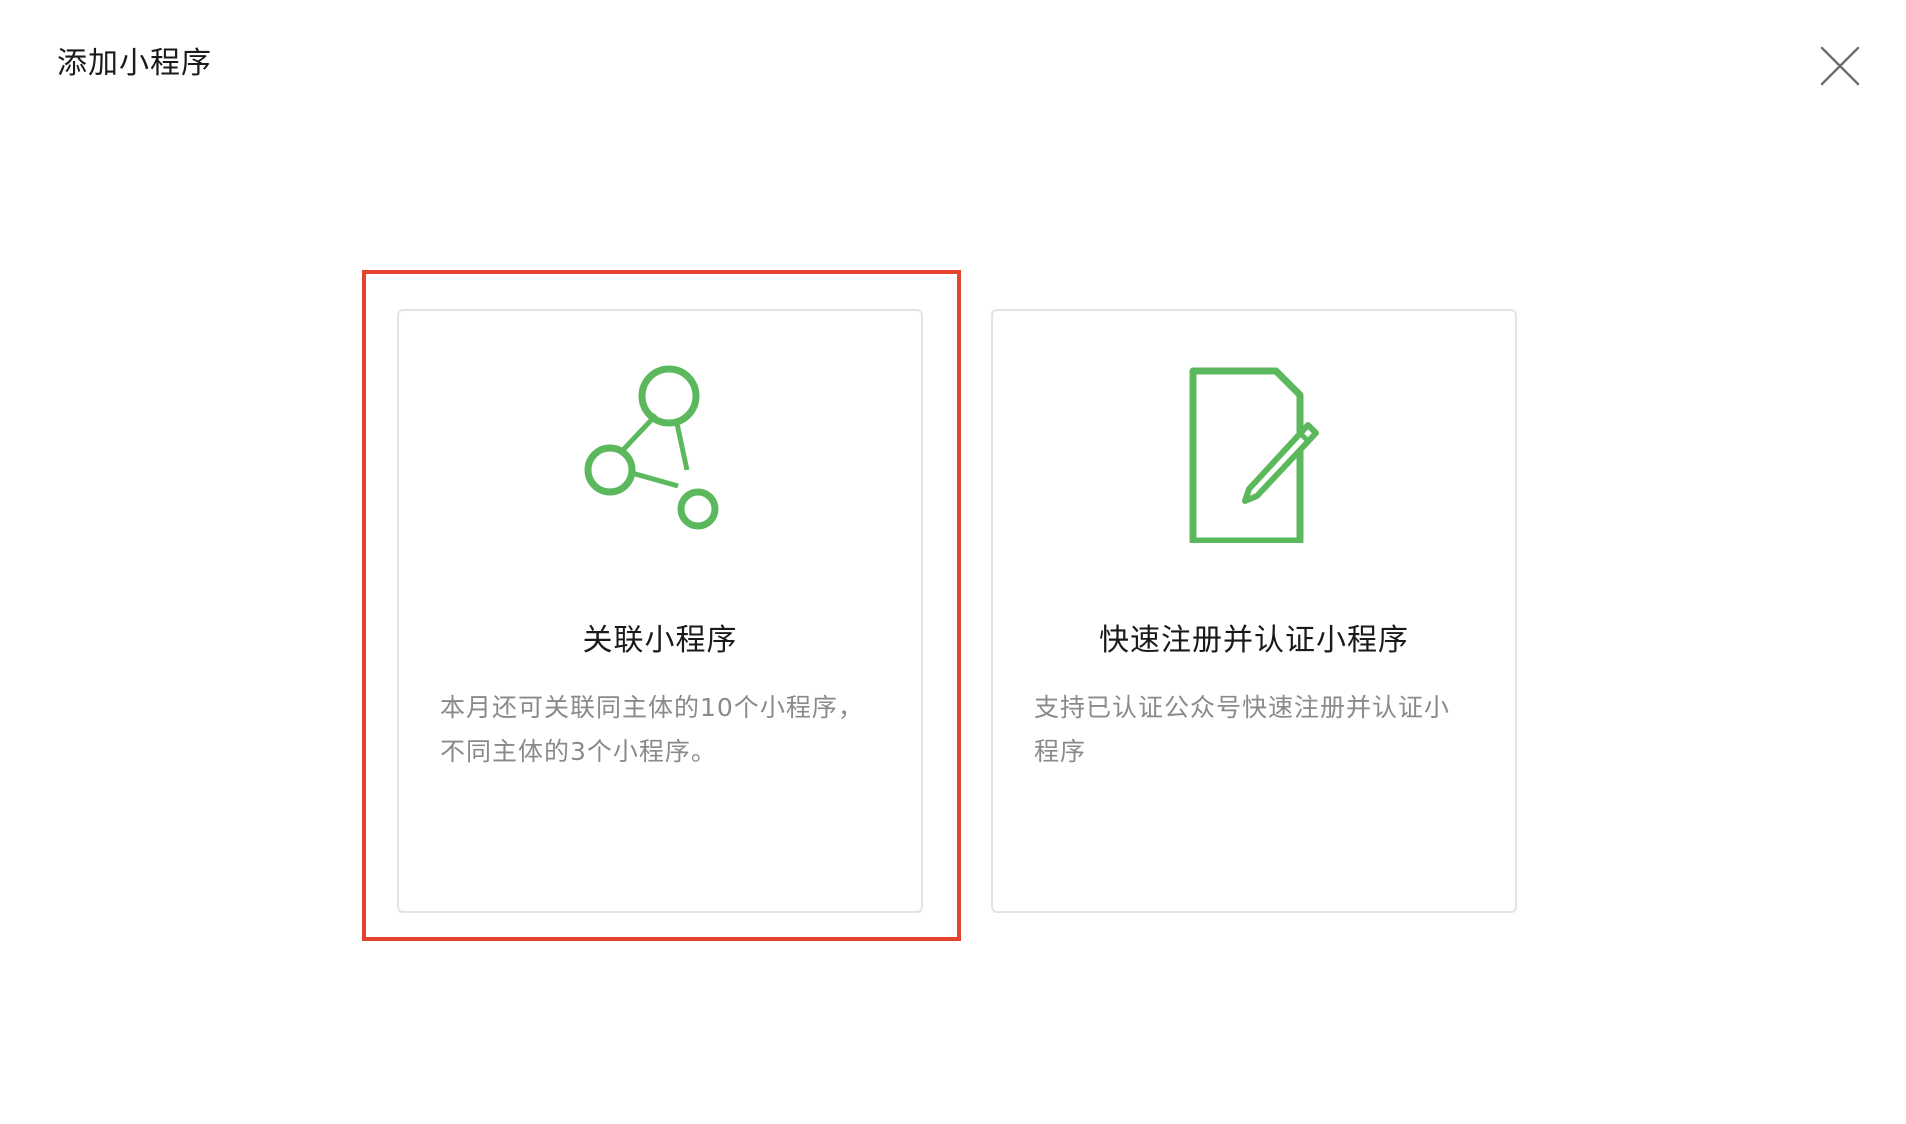 This screenshot has width=1906, height=1124. I want to click on document-edit-icon, so click(1254, 455).